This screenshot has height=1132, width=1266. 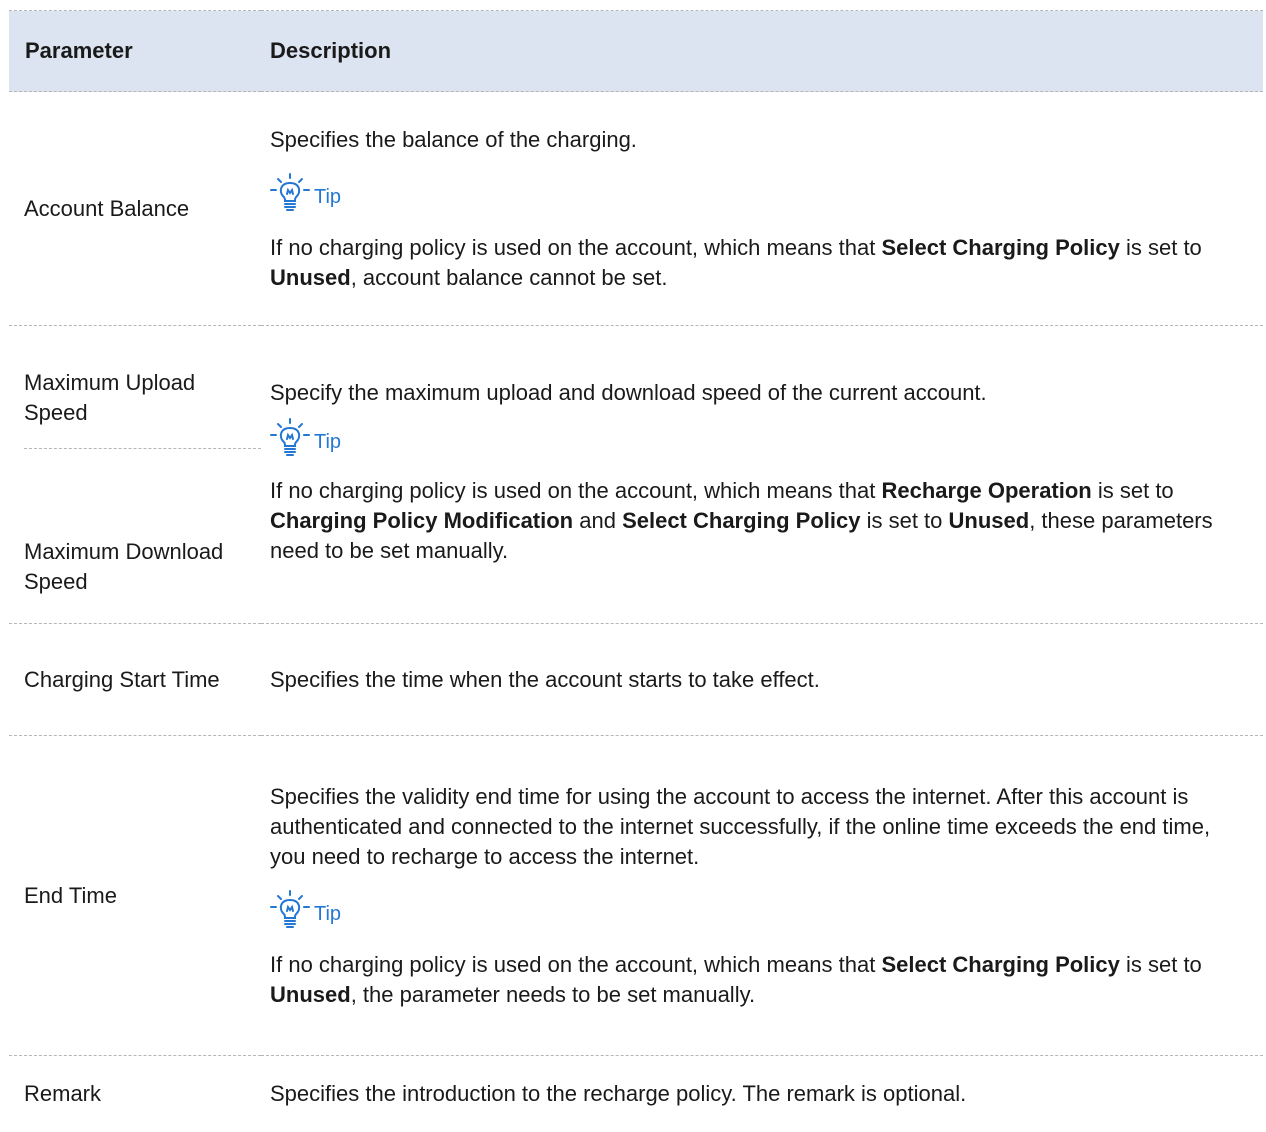 What do you see at coordinates (135, 51) in the screenshot?
I see `header-parameter: Parameter` at bounding box center [135, 51].